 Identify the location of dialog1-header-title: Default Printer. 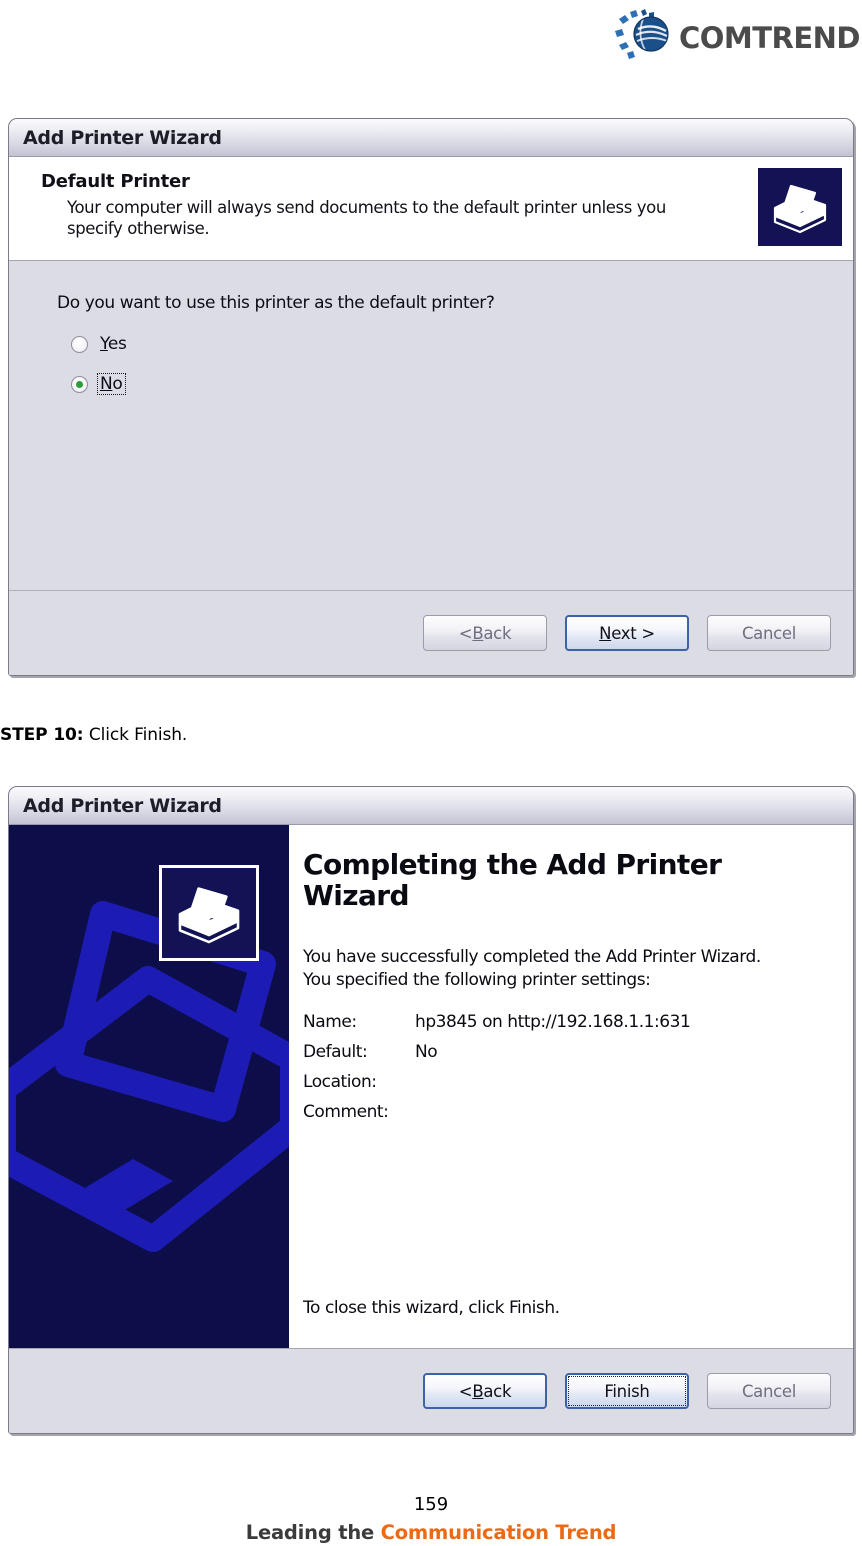
(115, 181).